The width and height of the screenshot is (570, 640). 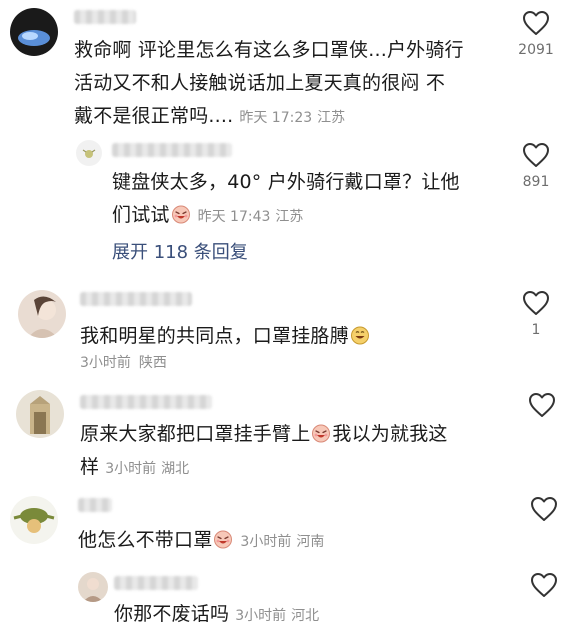 What do you see at coordinates (286, 198) in the screenshot?
I see `comment-text: 键盘侠太多，40° 户外骑行戴口罩？让他 们试试 昨天 17:43 江苏` at bounding box center [286, 198].